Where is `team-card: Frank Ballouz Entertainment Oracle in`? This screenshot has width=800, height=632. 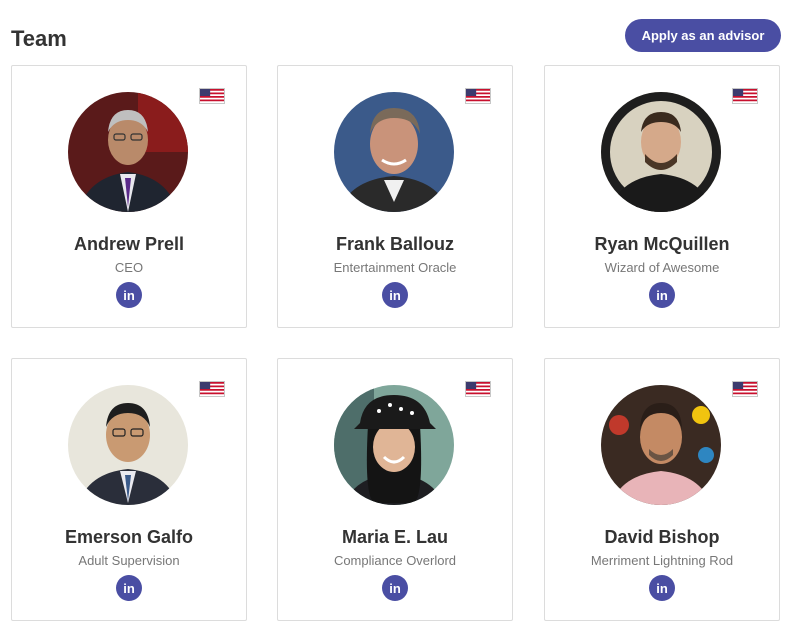 team-card: Frank Ballouz Entertainment Oracle in is located at coordinates (395, 196).